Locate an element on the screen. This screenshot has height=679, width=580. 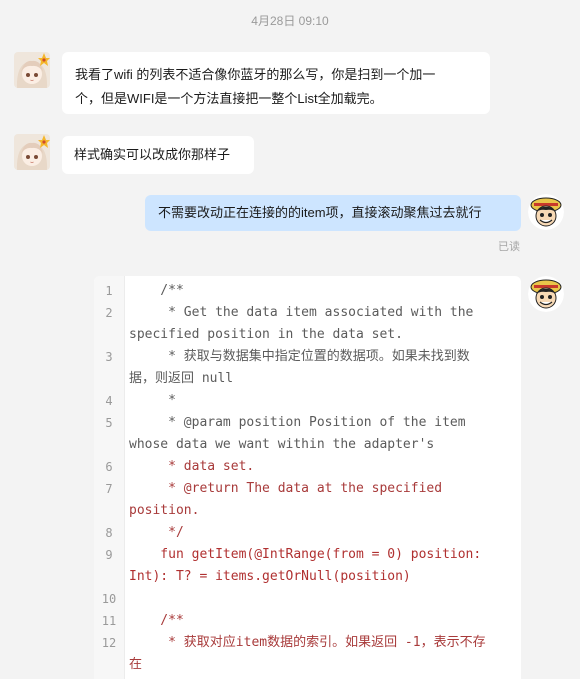
code-text: 在 is located at coordinates (136, 664).